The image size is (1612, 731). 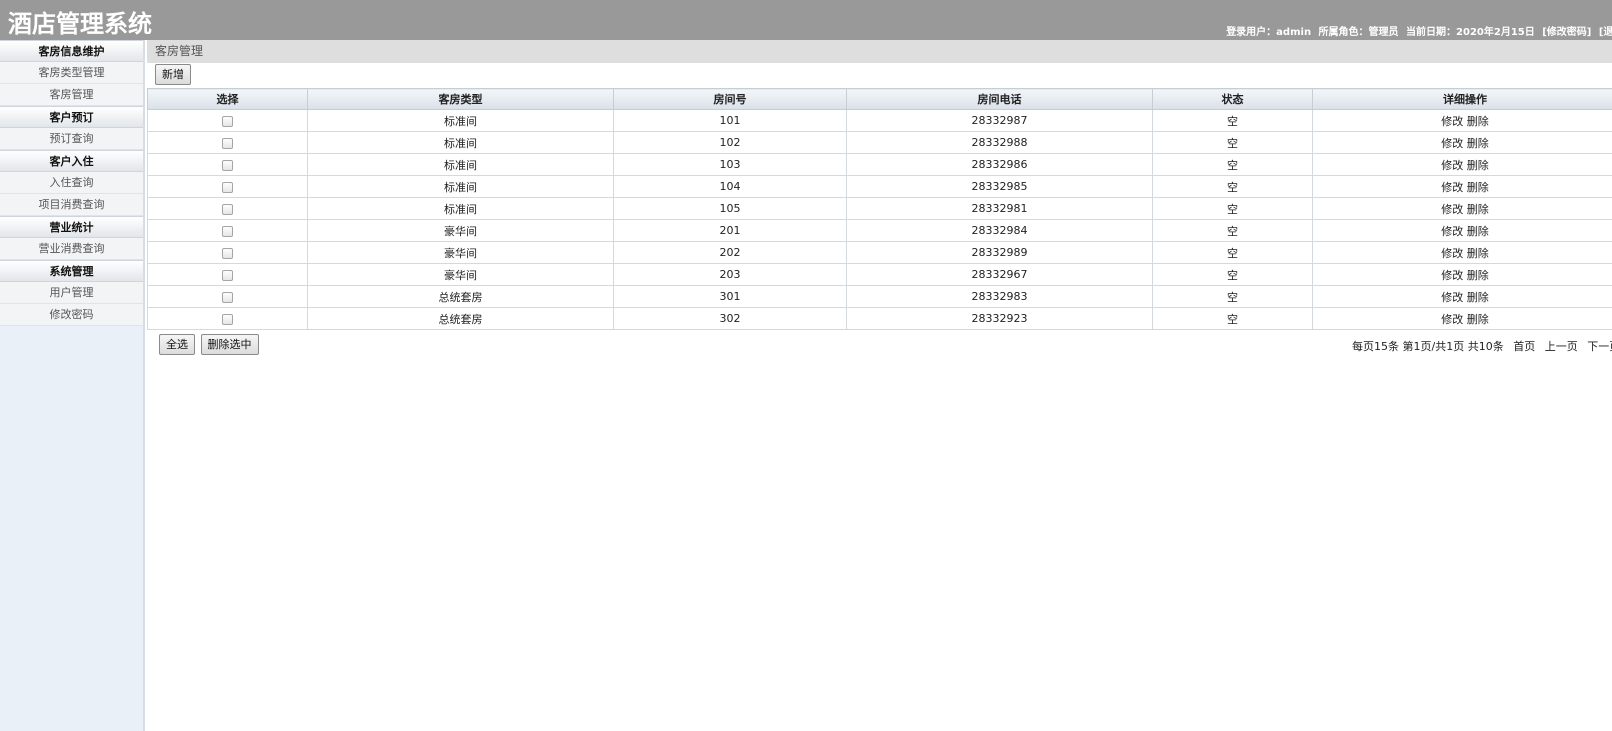 What do you see at coordinates (71, 315) in the screenshot?
I see `sidebar-item-change-password: 修改密码` at bounding box center [71, 315].